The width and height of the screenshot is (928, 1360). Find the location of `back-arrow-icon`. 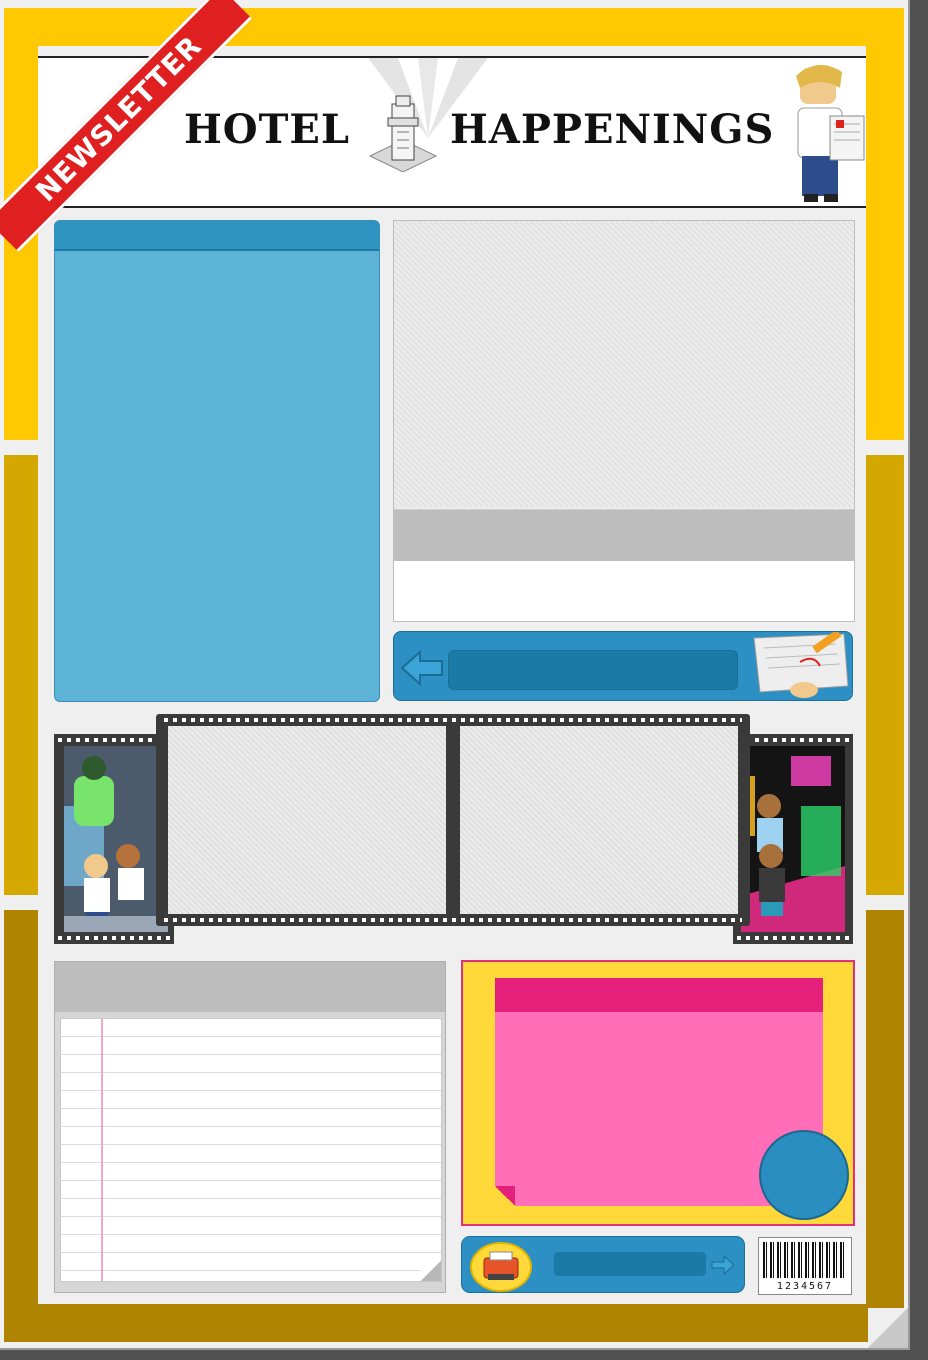

back-arrow-icon is located at coordinates (422, 668).